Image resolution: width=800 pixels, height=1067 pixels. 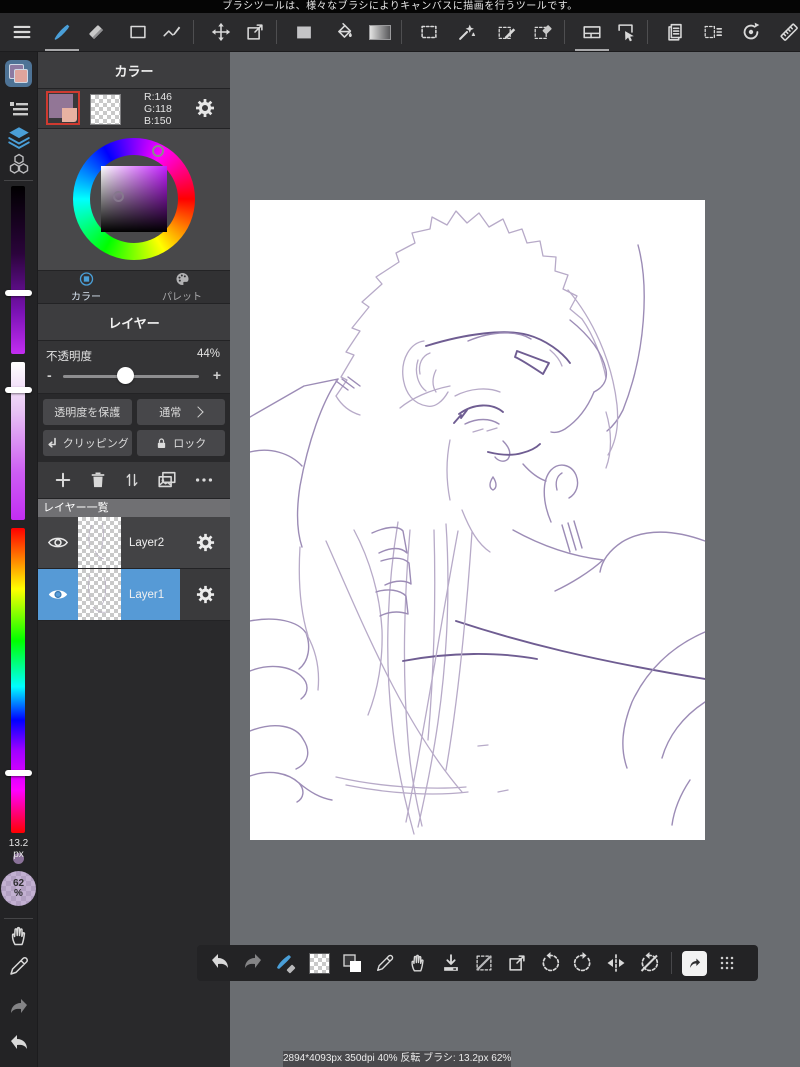 What do you see at coordinates (352, 963) in the screenshot?
I see `swap-colors-icon` at bounding box center [352, 963].